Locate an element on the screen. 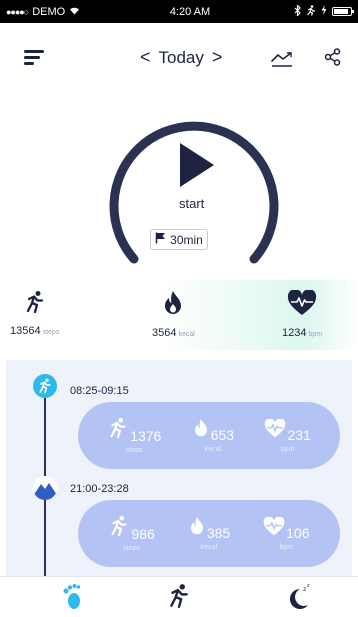 This screenshot has height=617, width=358. status-bar: ●●●●○ DEMO 4:20 AM is located at coordinates (179, 11).